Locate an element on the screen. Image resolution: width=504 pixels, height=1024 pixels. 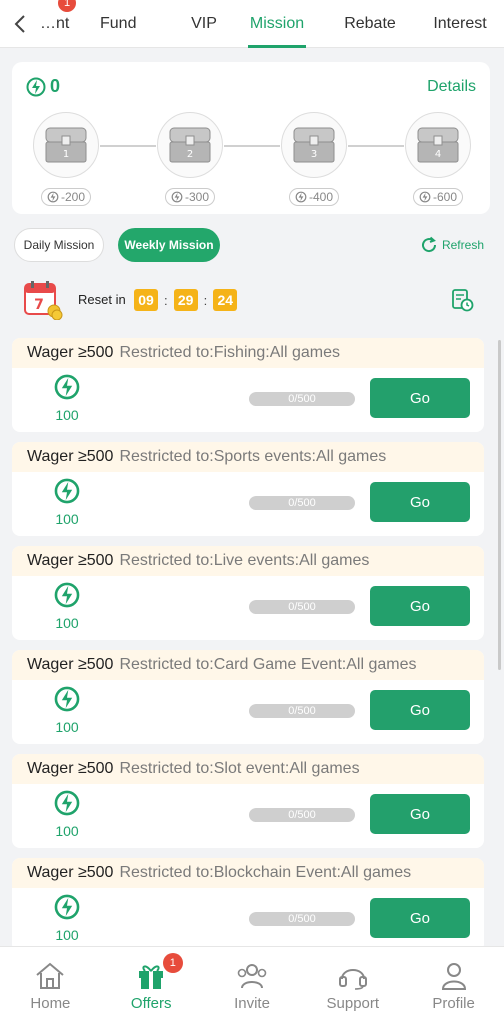
tab-mission-label: Mission is located at coordinates (277, 23).